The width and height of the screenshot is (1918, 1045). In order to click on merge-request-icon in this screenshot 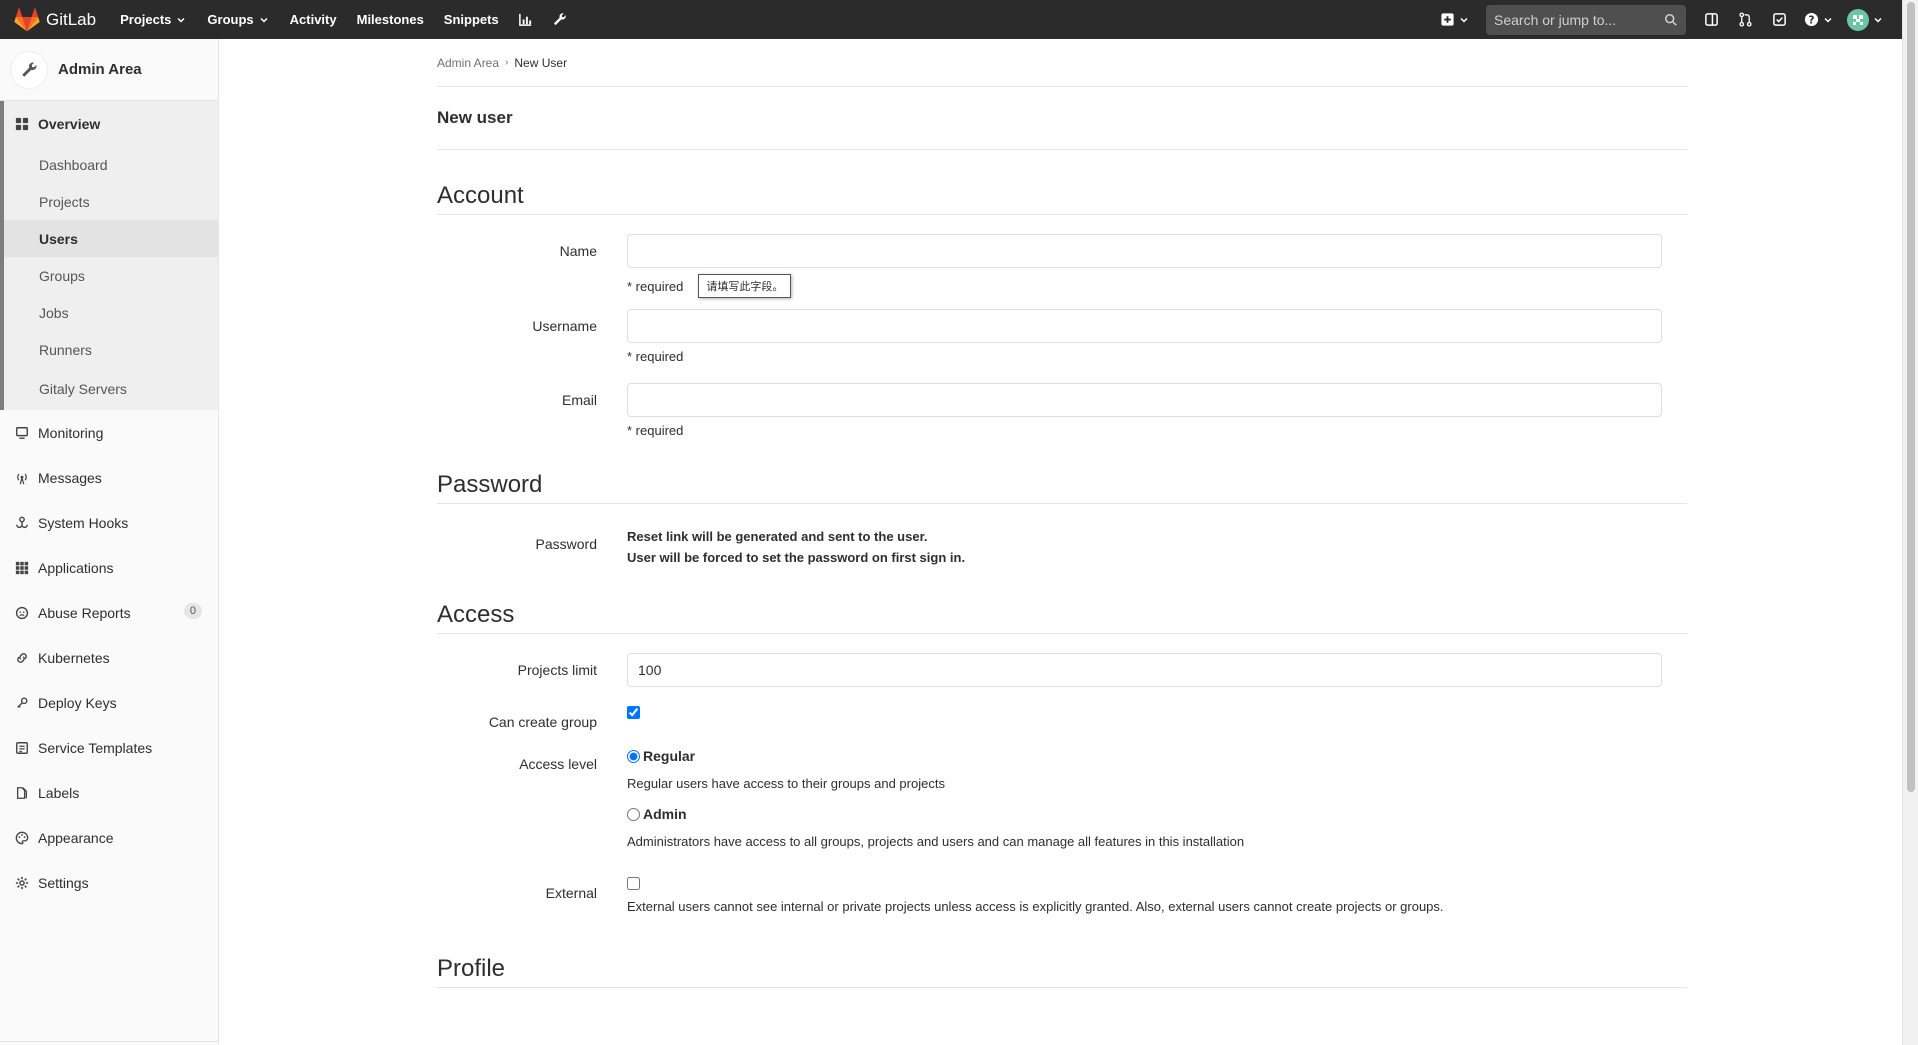, I will do `click(1745, 19)`.